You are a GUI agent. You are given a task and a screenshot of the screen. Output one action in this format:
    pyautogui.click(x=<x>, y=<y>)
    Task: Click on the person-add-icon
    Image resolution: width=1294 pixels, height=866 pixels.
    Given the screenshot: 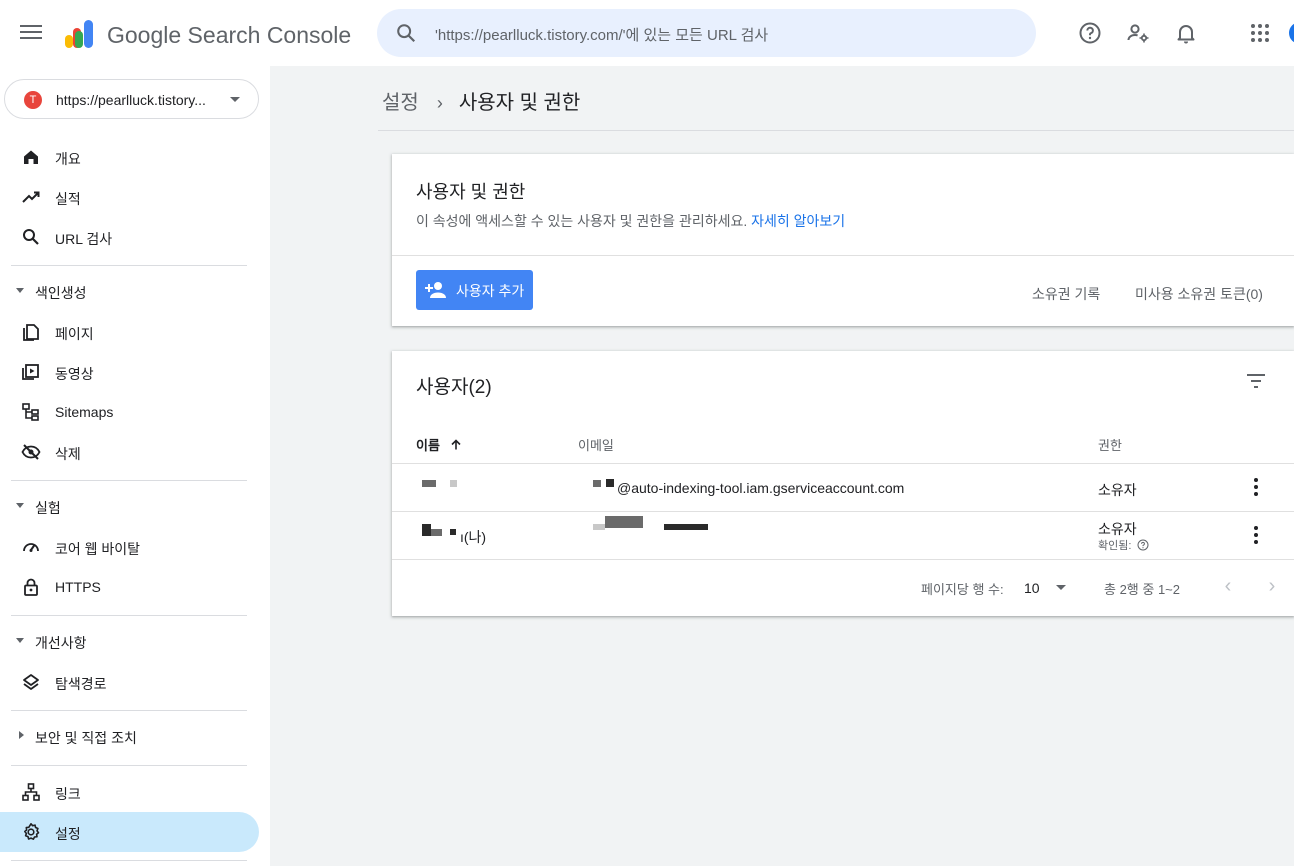 What is the action you would take?
    pyautogui.click(x=435, y=290)
    